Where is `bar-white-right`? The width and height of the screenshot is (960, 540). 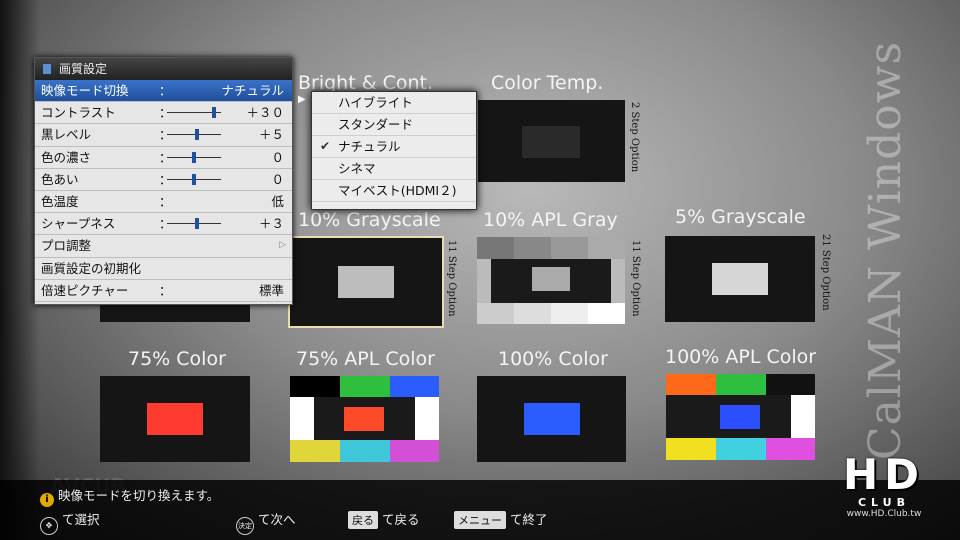 bar-white-right is located at coordinates (427, 418).